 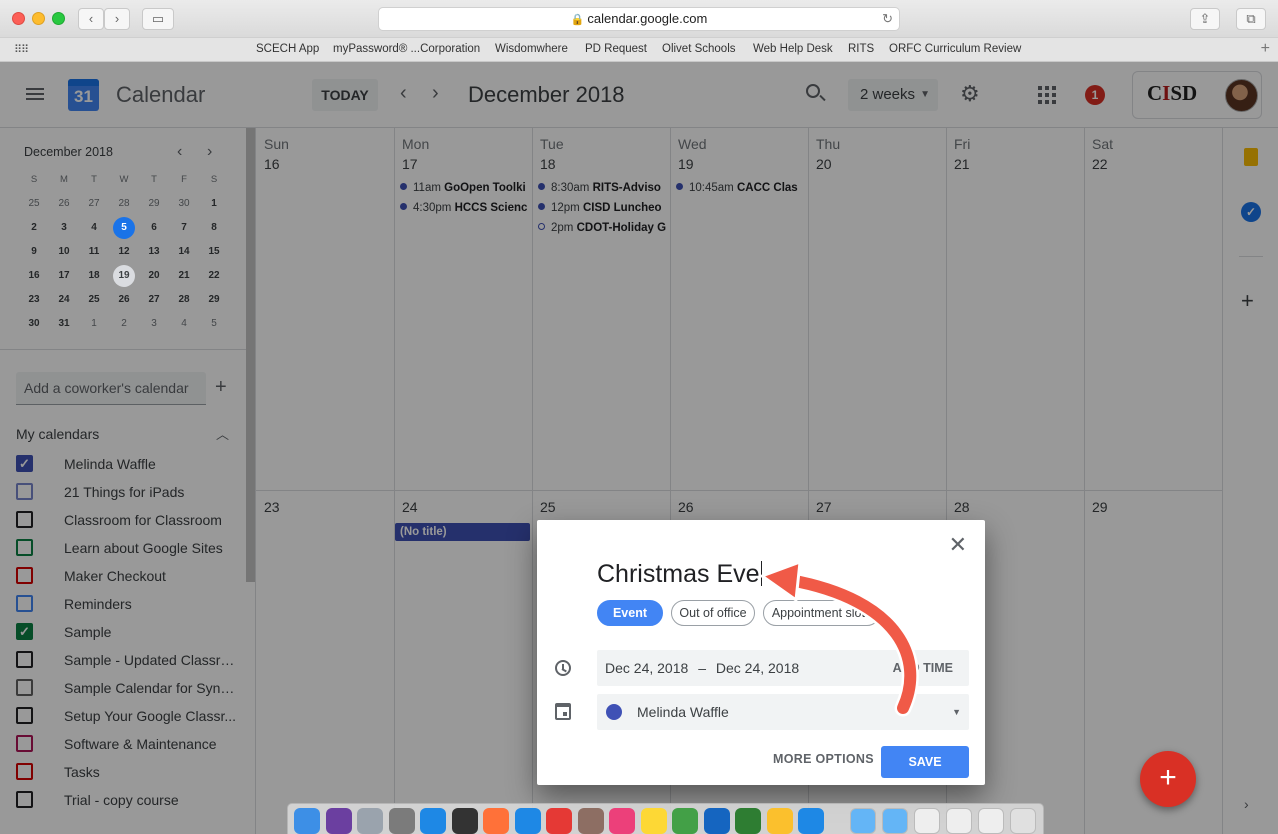 I want to click on reload-icon: ↻, so click(x=887, y=19).